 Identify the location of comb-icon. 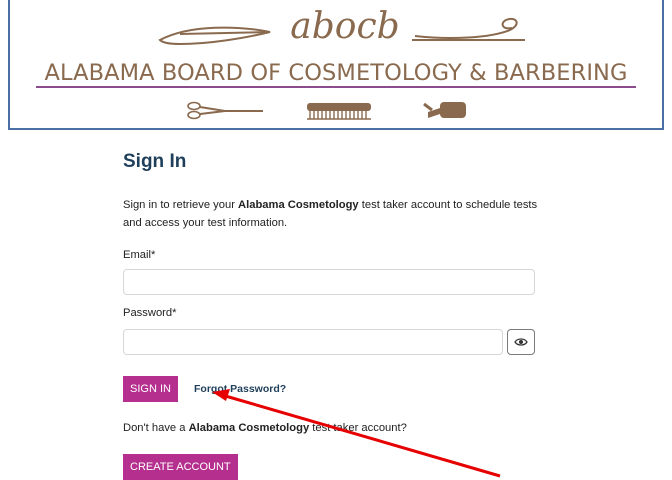
(339, 111).